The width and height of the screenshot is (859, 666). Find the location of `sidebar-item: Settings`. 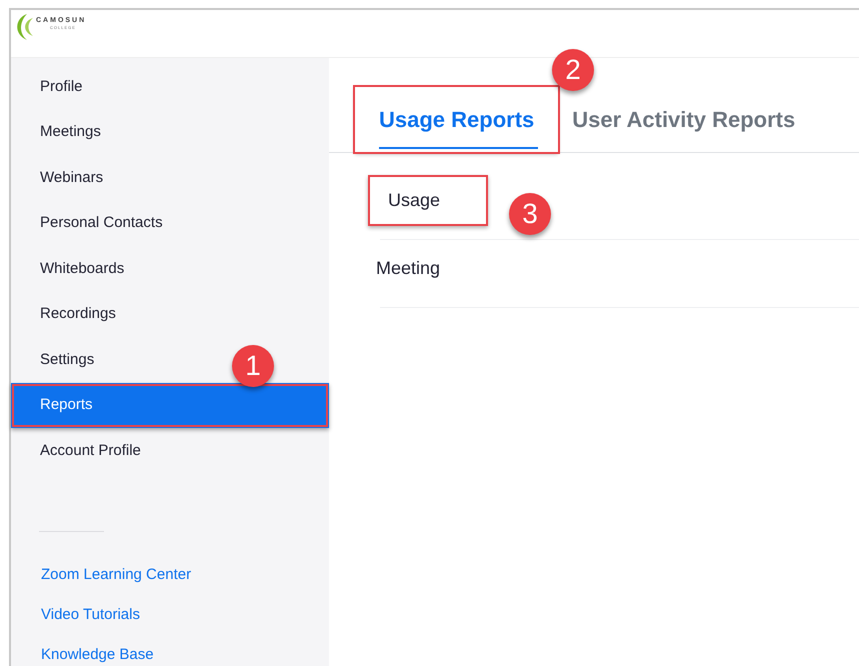

sidebar-item: Settings is located at coordinates (67, 359).